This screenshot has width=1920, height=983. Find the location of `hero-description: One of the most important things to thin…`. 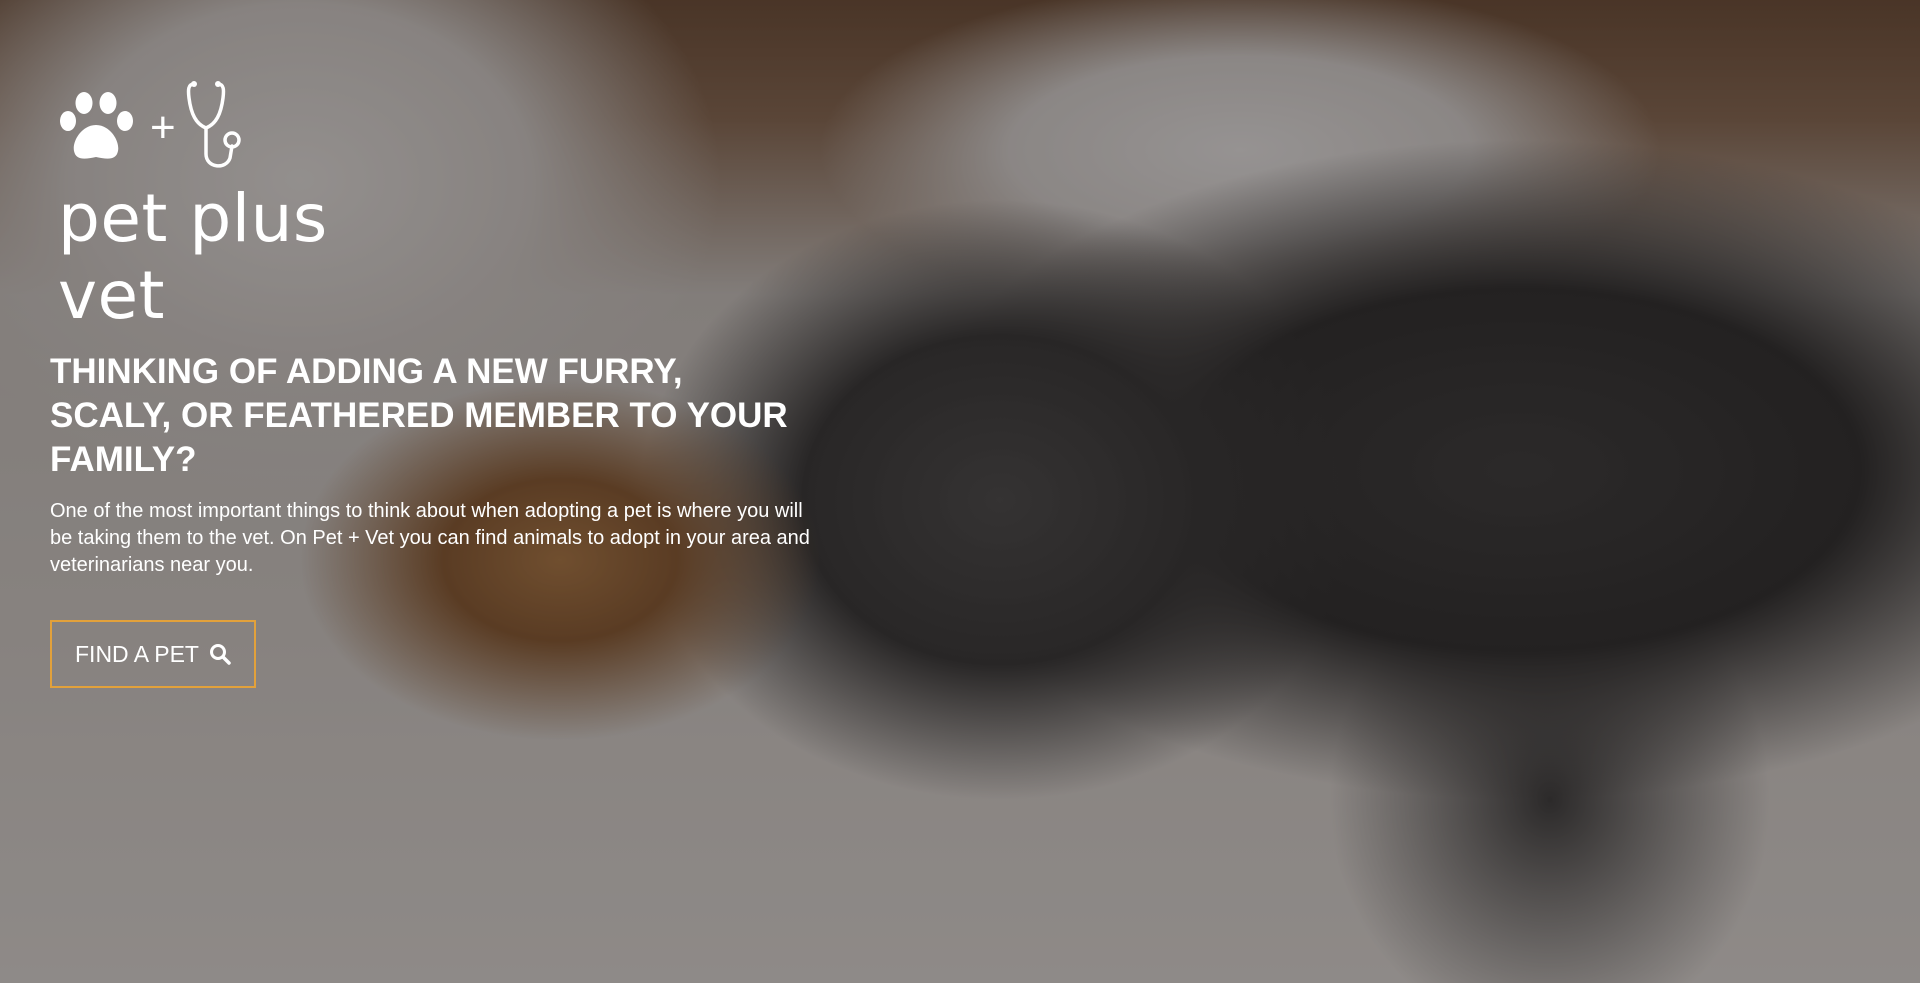

hero-description: One of the most important things to thin… is located at coordinates (430, 538).